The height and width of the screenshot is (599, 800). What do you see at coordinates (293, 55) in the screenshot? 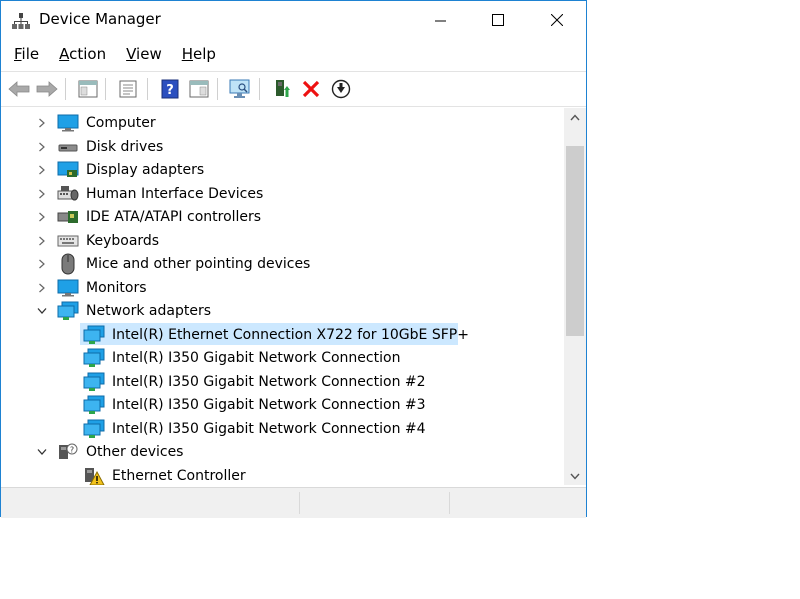
I see `menu-bar: File Action View Help` at bounding box center [293, 55].